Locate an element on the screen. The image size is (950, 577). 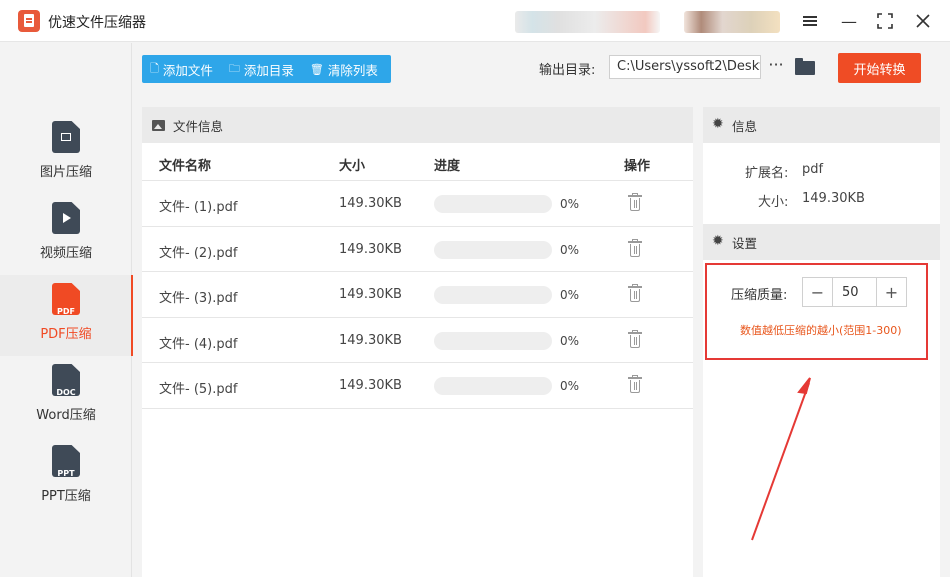
highlight-box is located at coordinates (816, 311).